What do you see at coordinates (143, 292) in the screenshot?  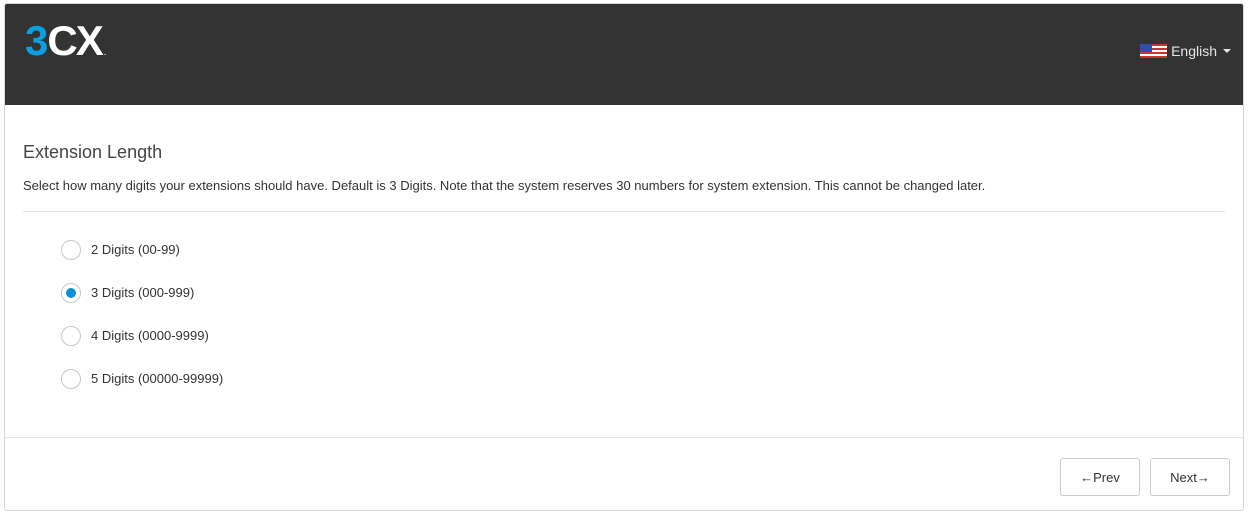 I see `option-label: 3 Digits (000-999)` at bounding box center [143, 292].